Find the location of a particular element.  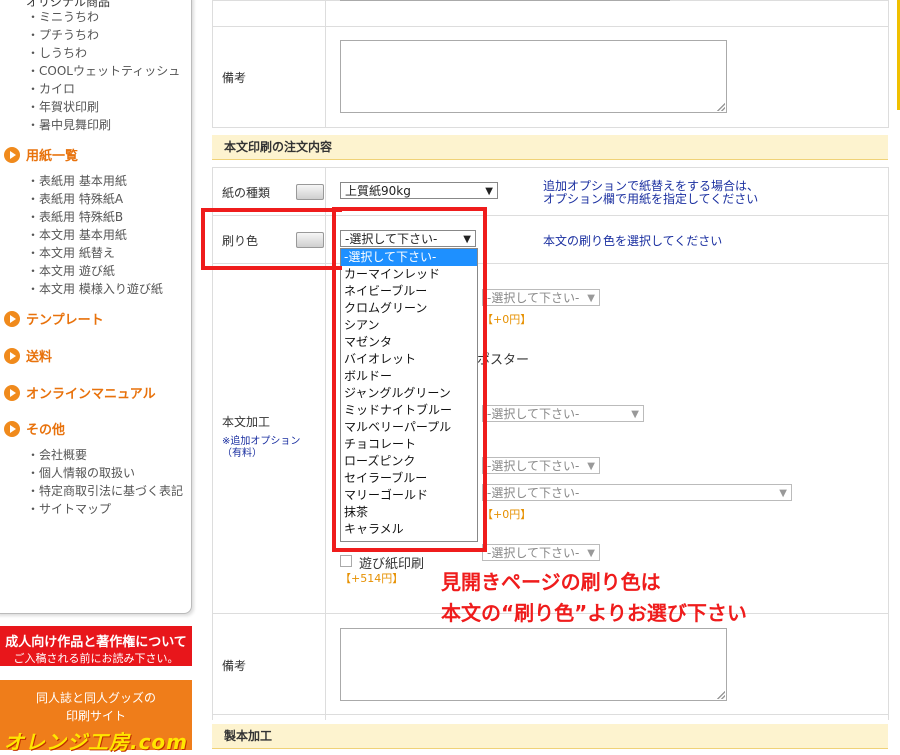

sidebar-link: ・COOLウェットティッシュ is located at coordinates (103, 70).